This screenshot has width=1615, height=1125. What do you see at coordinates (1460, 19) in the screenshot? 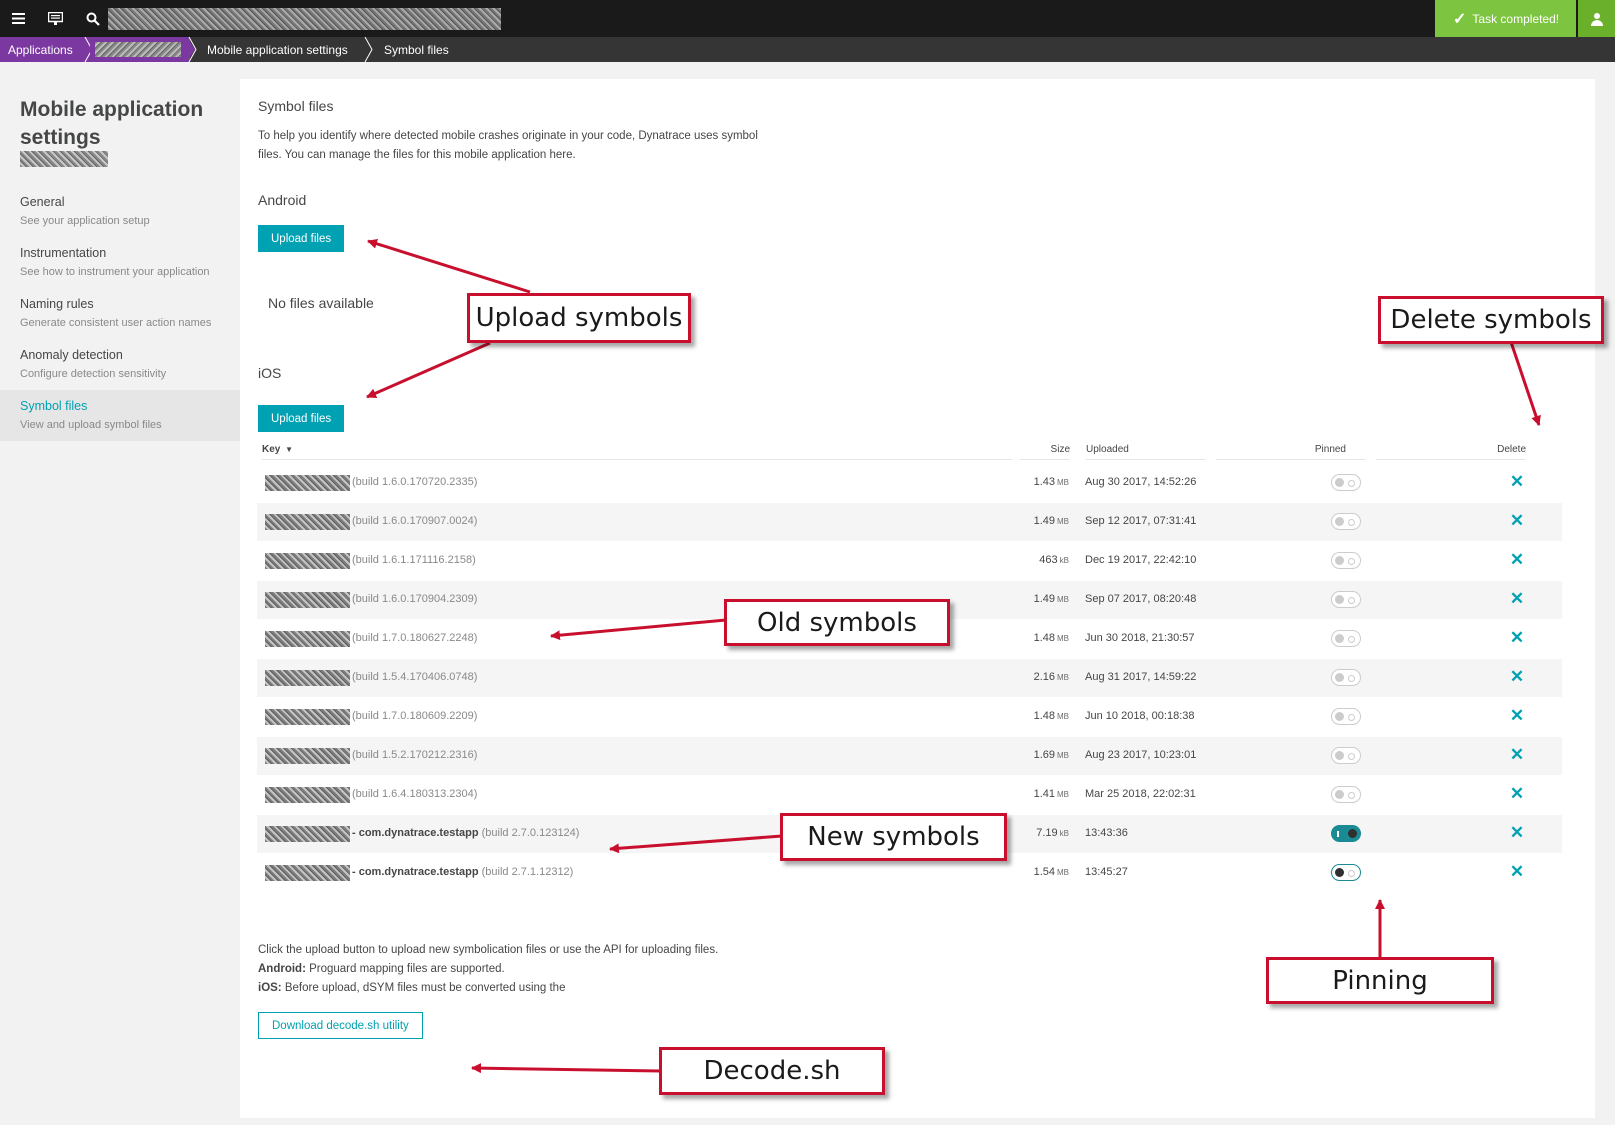
I see `check-icon: ✓` at bounding box center [1460, 19].